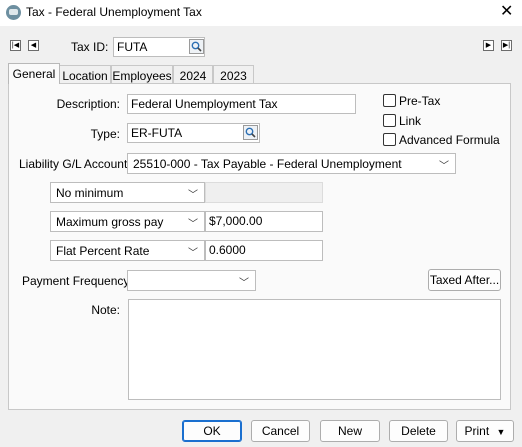 This screenshot has width=522, height=447. Describe the element at coordinates (105, 134) in the screenshot. I see `type-label: Type:` at that location.